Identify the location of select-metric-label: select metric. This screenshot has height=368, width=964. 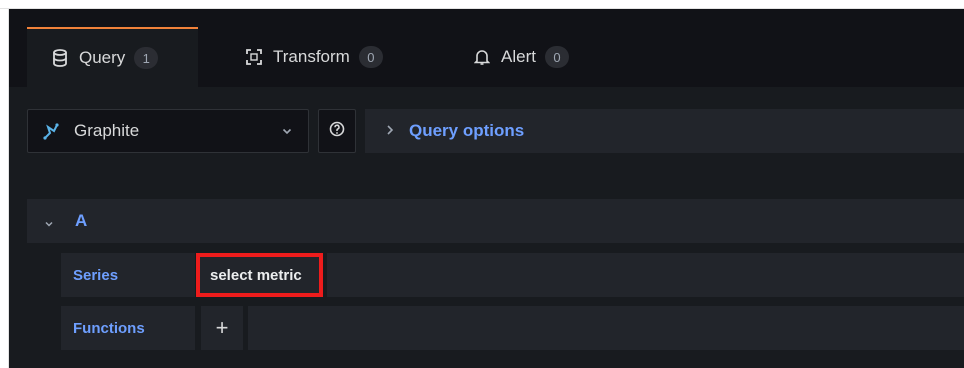
(256, 275).